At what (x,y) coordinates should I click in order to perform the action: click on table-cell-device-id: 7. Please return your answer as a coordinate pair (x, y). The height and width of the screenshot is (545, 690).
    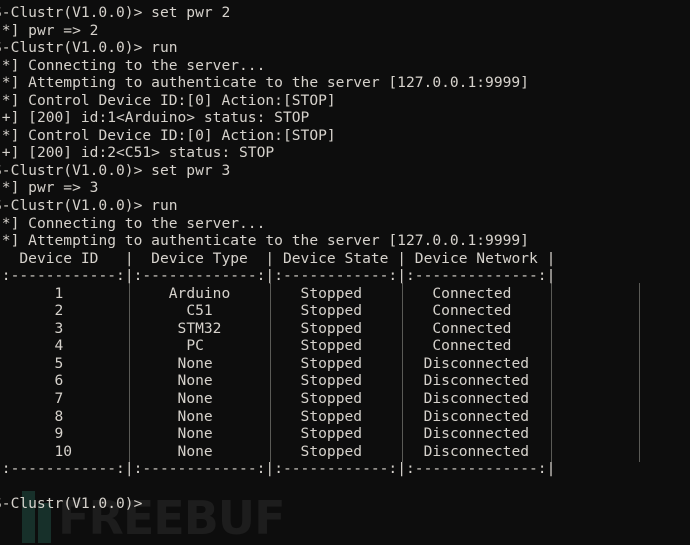
    Looking at the image, I should click on (63, 399).